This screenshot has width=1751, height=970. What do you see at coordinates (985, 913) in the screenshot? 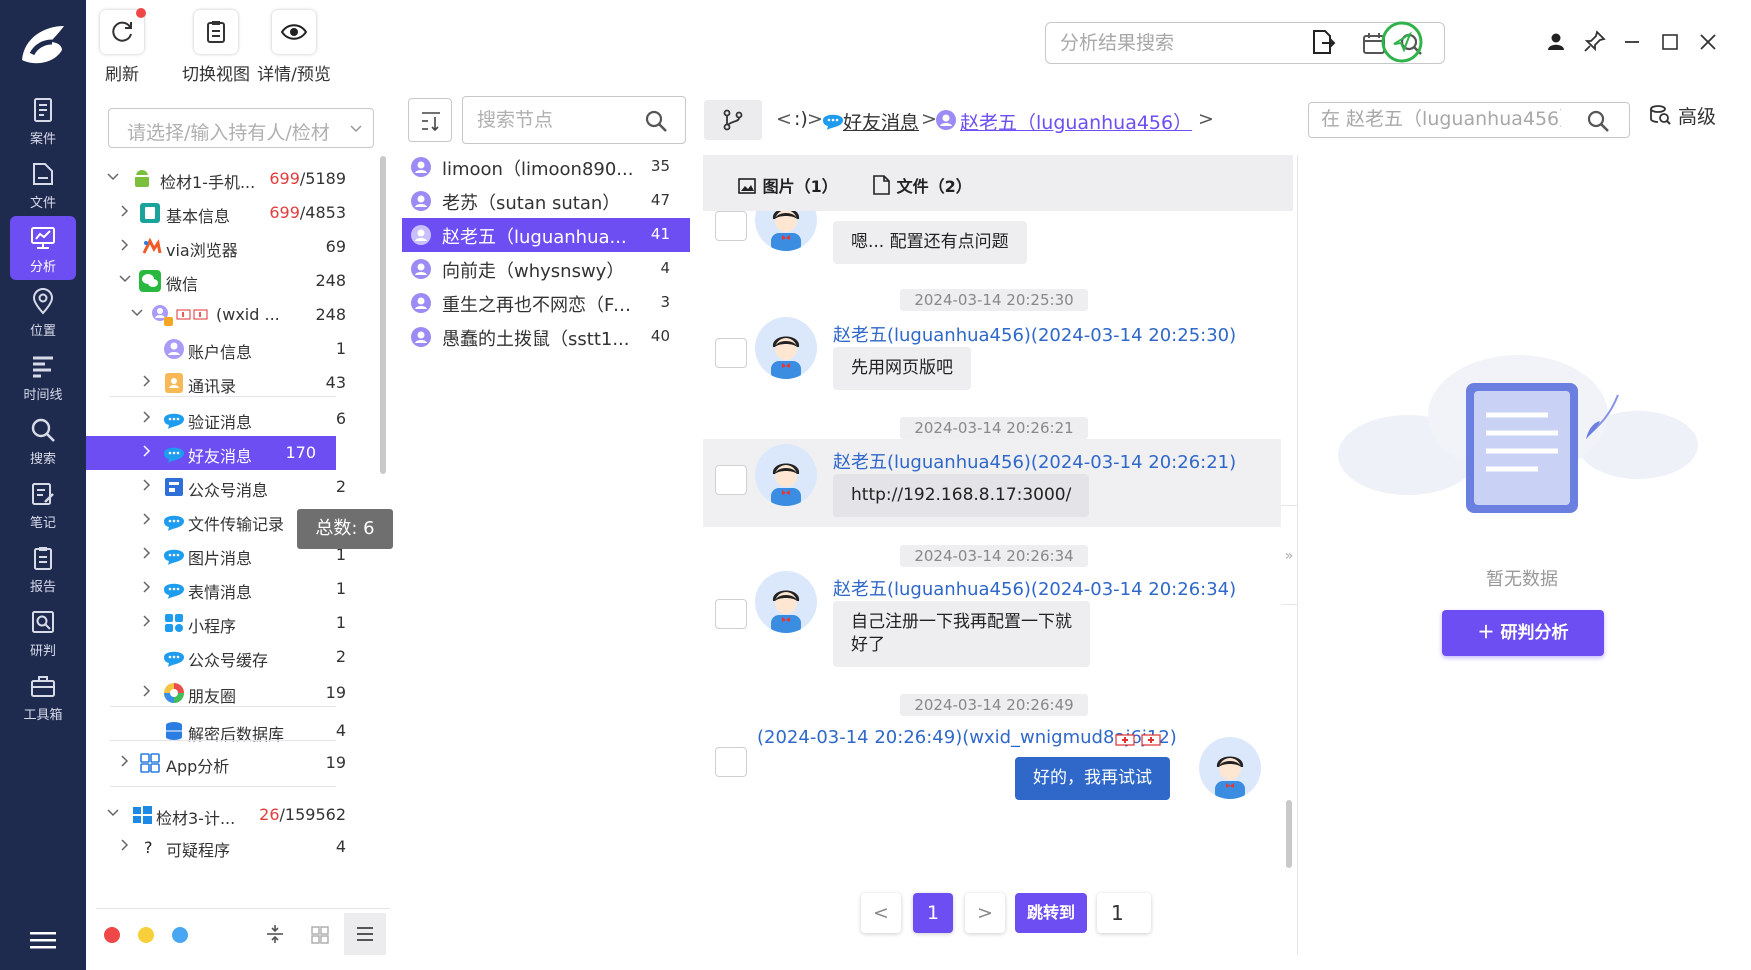
I see `next-page-button: >` at bounding box center [985, 913].